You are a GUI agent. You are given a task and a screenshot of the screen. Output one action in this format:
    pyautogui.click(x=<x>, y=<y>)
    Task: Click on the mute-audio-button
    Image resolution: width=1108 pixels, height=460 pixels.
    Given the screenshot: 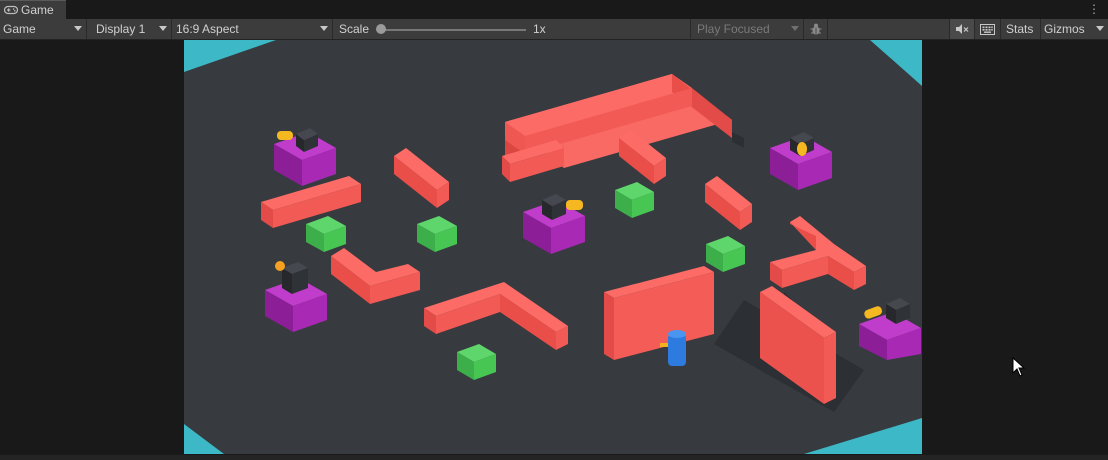 What is the action you would take?
    pyautogui.click(x=962, y=29)
    